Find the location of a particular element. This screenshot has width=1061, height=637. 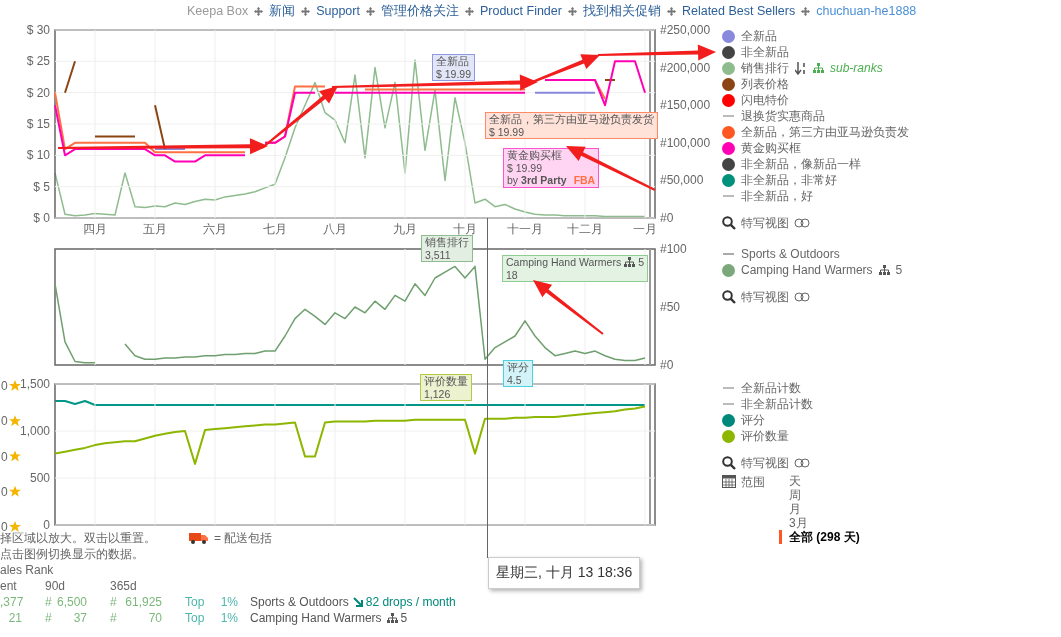

tooltip: 全新品 $ 19.99 is located at coordinates (454, 67).